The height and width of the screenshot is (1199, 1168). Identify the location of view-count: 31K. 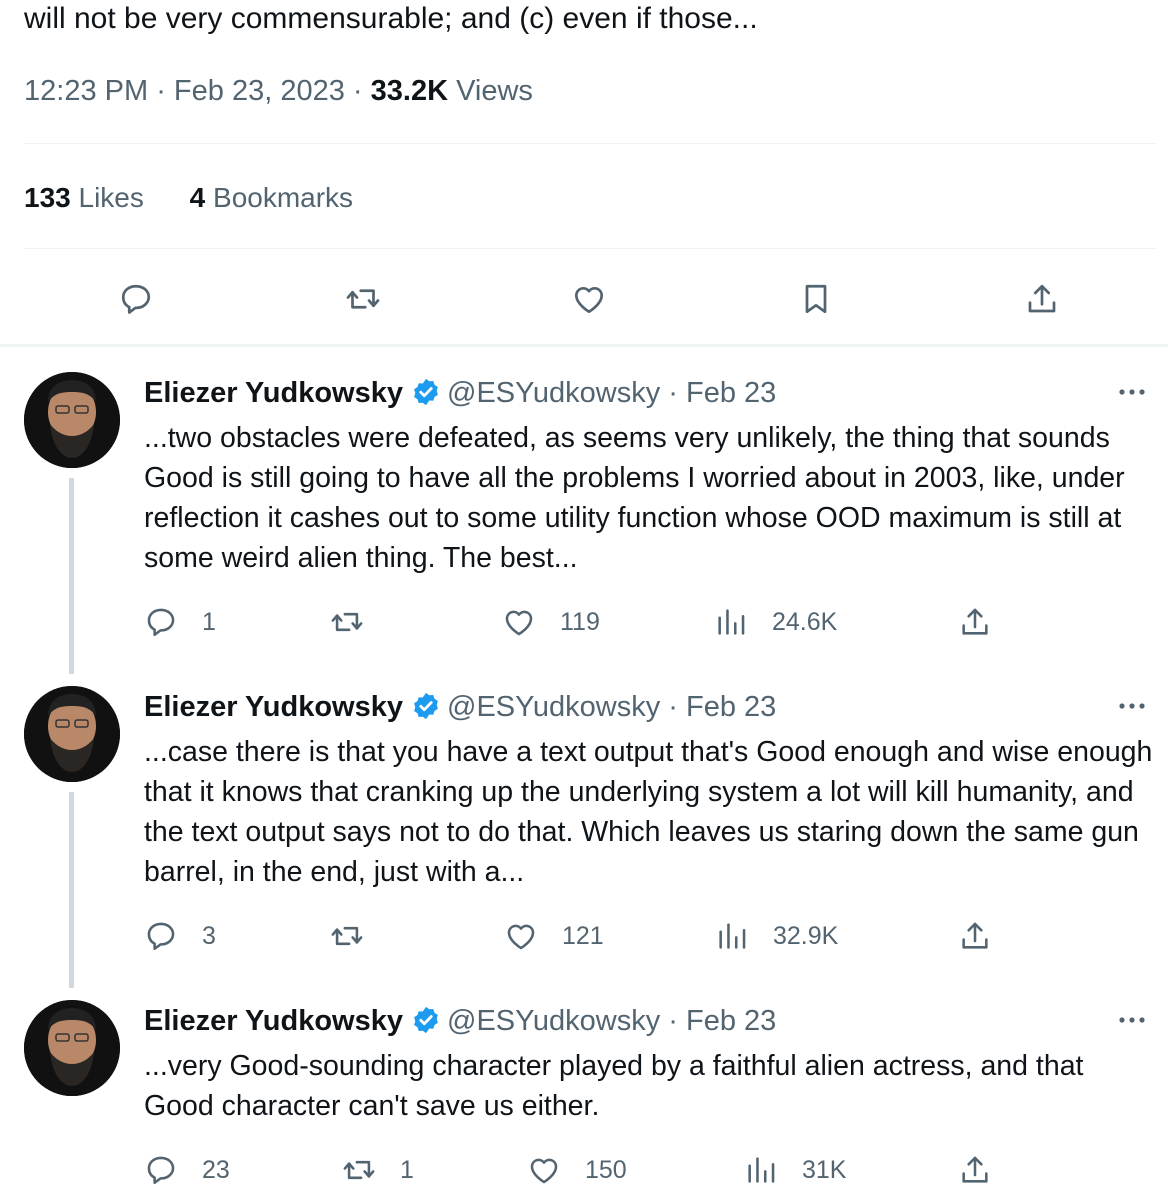
(824, 1169).